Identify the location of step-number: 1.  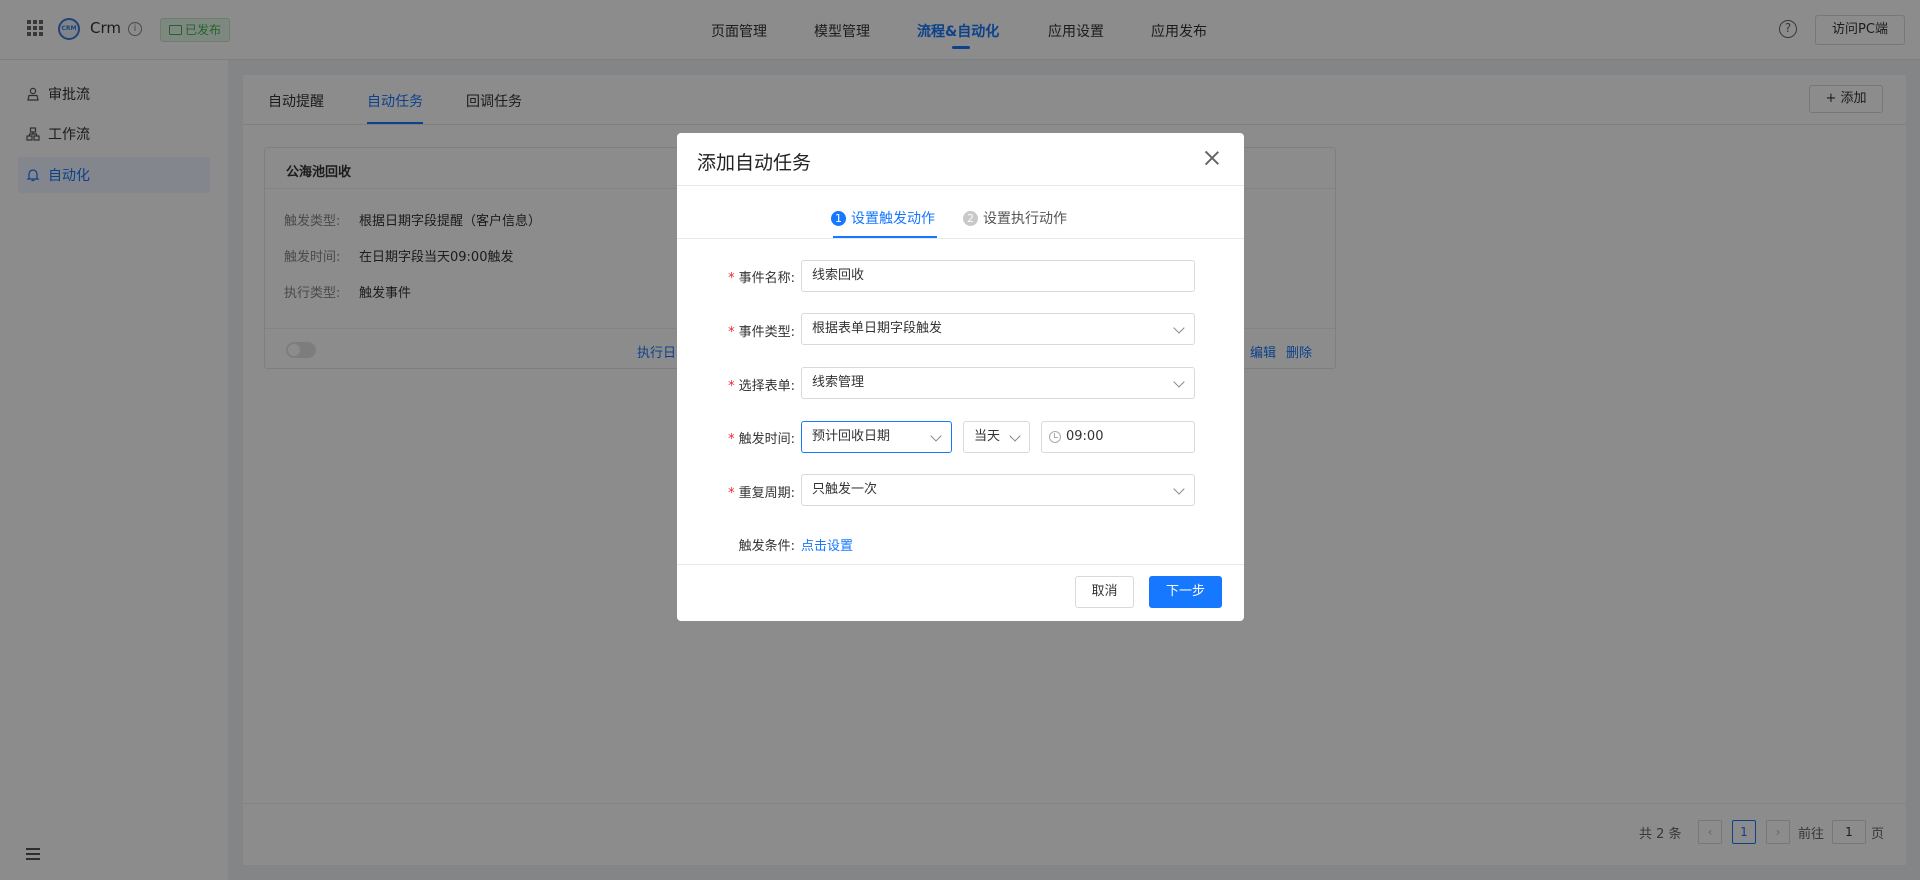
(838, 218).